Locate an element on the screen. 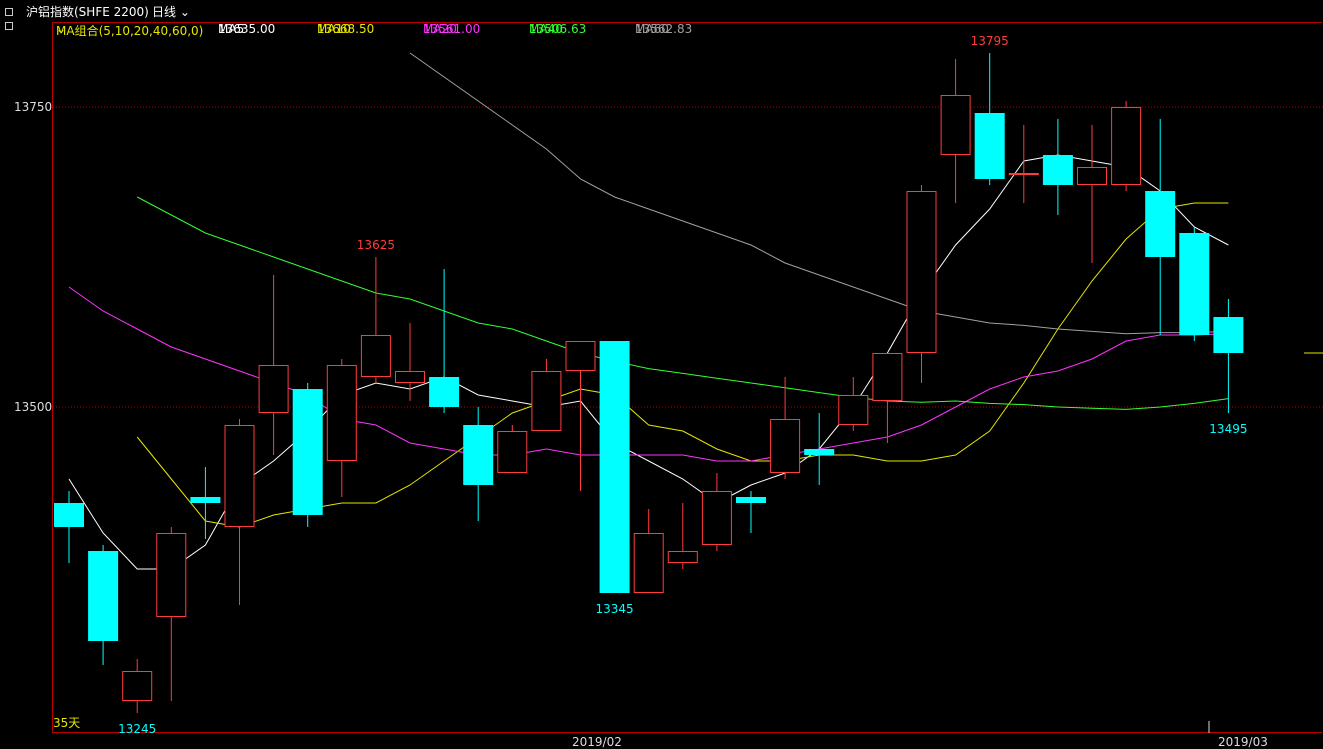 The width and height of the screenshot is (1323, 749). price-annotation: 13625 is located at coordinates (376, 245).